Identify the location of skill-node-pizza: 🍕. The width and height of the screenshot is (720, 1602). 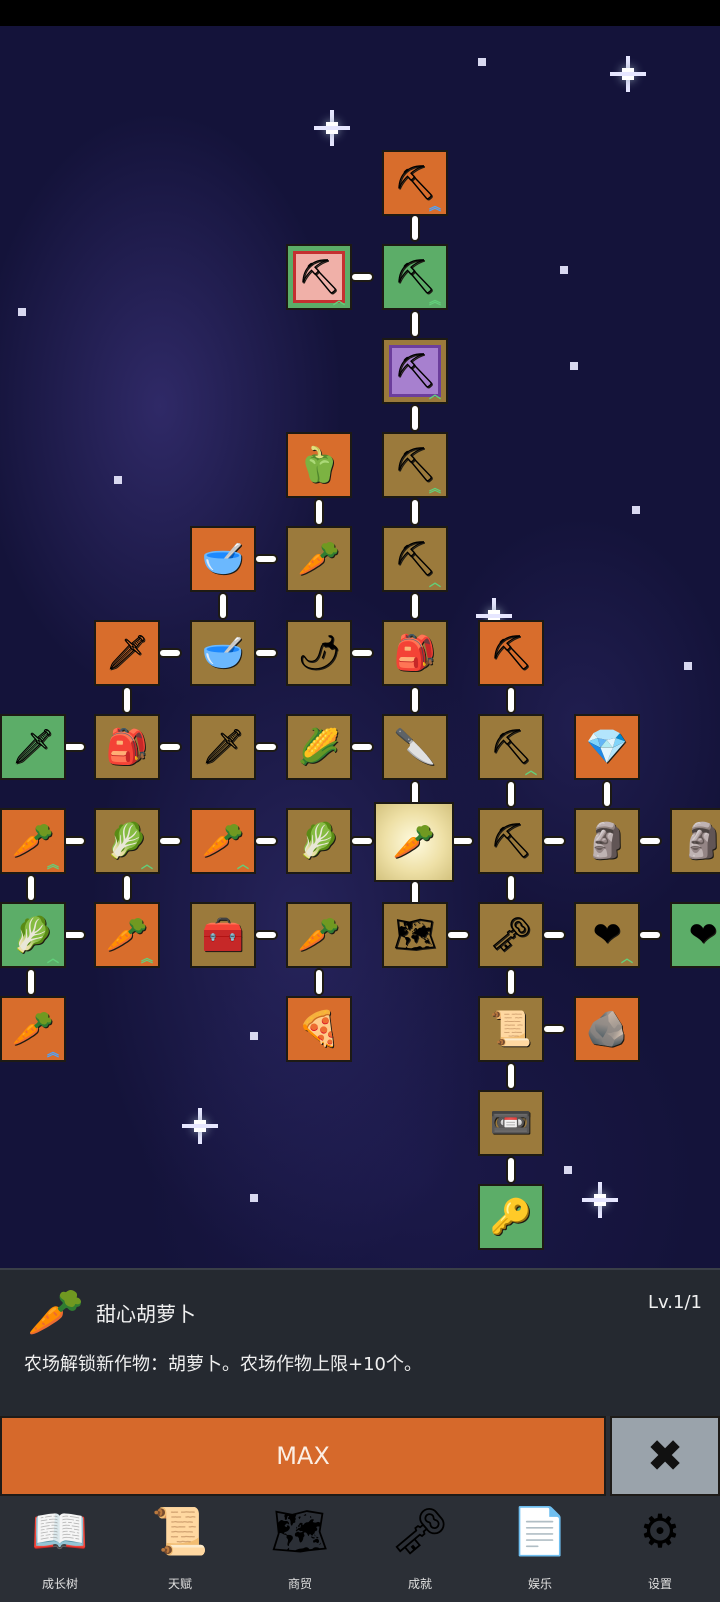
(319, 1029).